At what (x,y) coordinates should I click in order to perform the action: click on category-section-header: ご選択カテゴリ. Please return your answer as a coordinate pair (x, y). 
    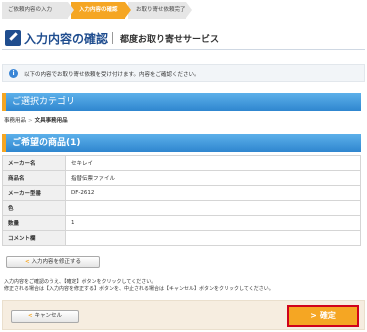
    Looking at the image, I should click on (181, 102).